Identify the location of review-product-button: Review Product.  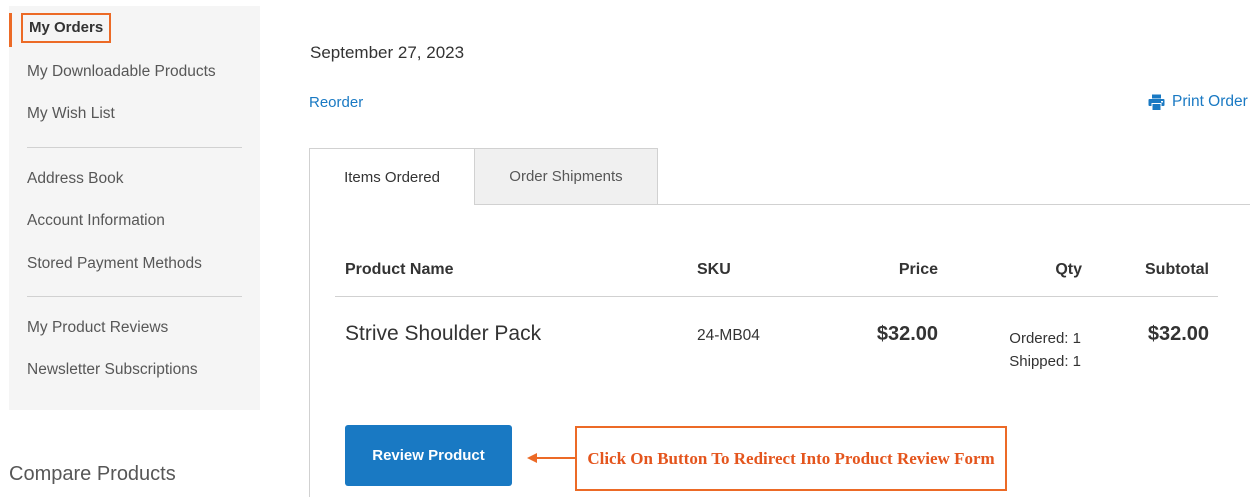
(428, 455).